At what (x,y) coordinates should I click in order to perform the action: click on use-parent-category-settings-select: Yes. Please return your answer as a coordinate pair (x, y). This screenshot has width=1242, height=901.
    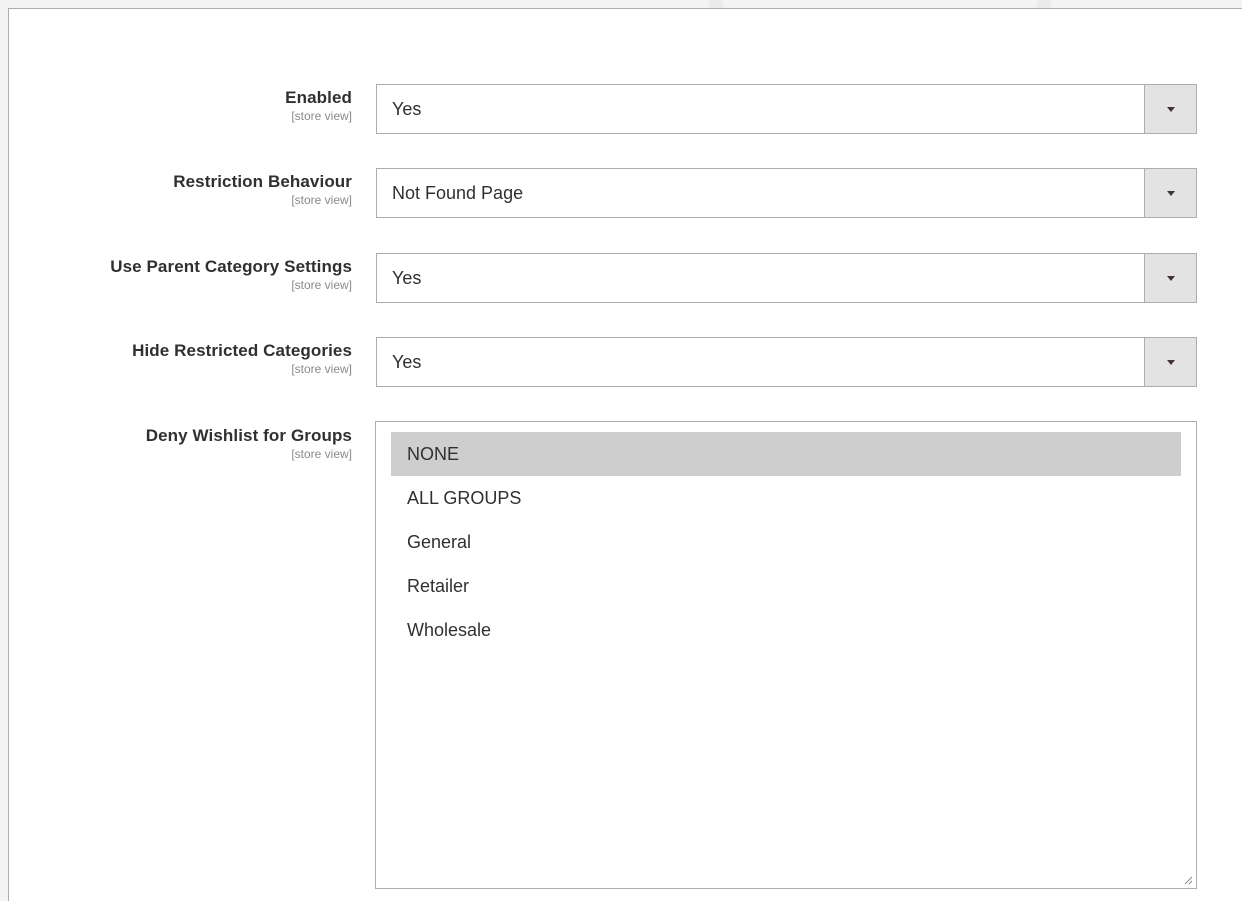
    Looking at the image, I should click on (786, 278).